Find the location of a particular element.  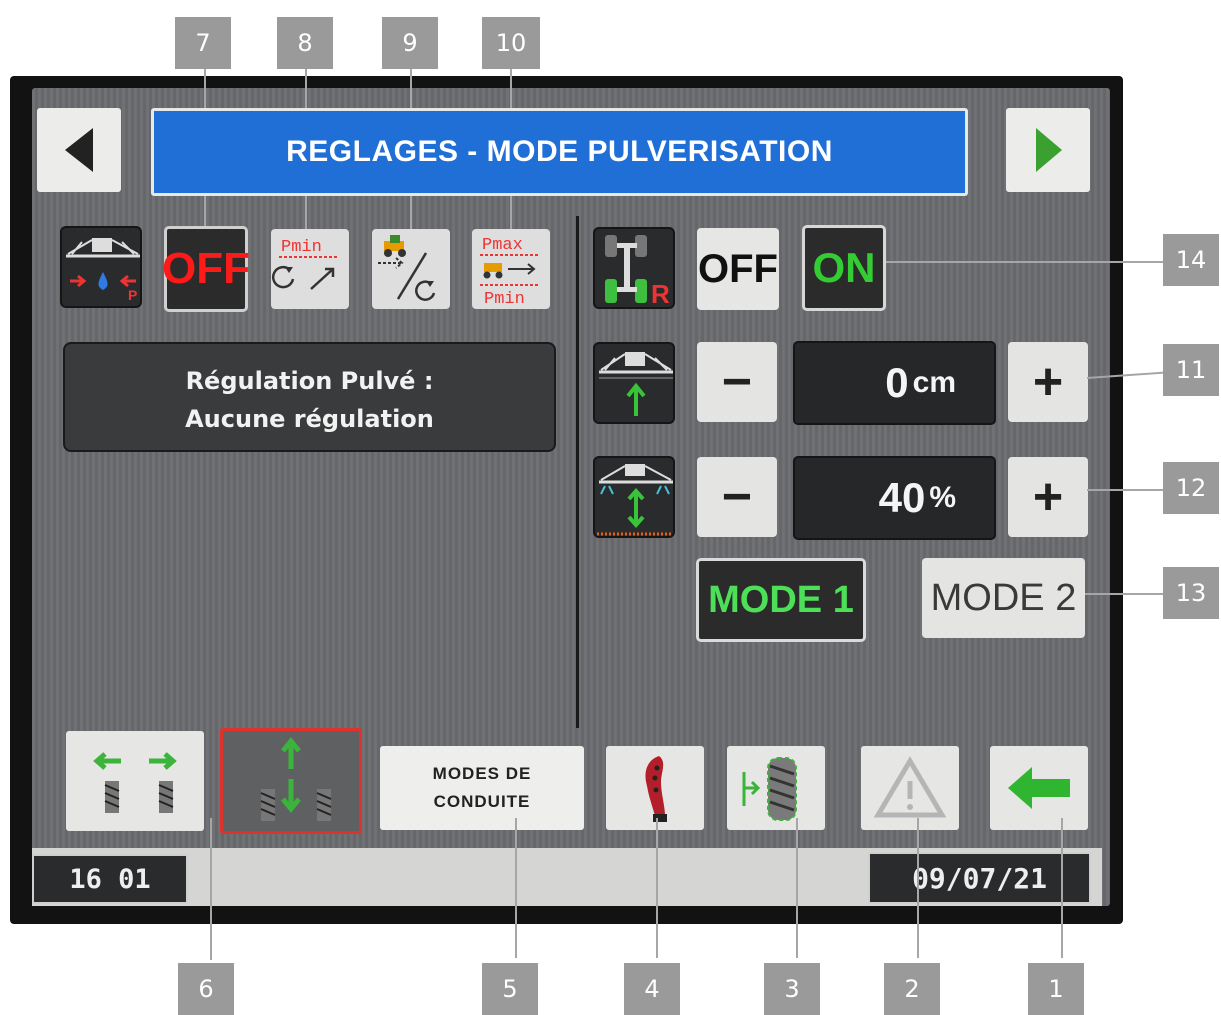

callout-2: 2 is located at coordinates (912, 989).